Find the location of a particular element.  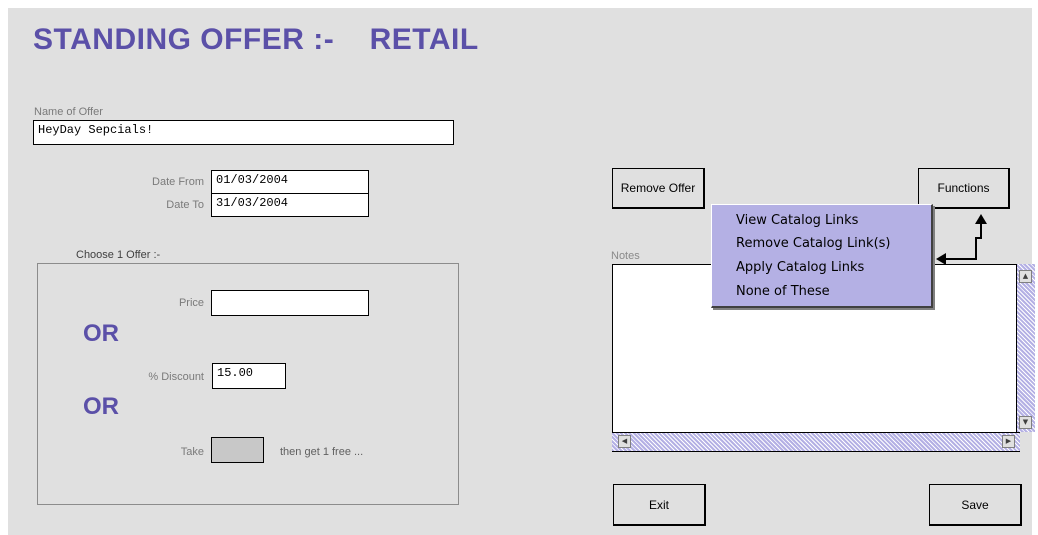

date-to-field: 31/03/2004 is located at coordinates (290, 205).